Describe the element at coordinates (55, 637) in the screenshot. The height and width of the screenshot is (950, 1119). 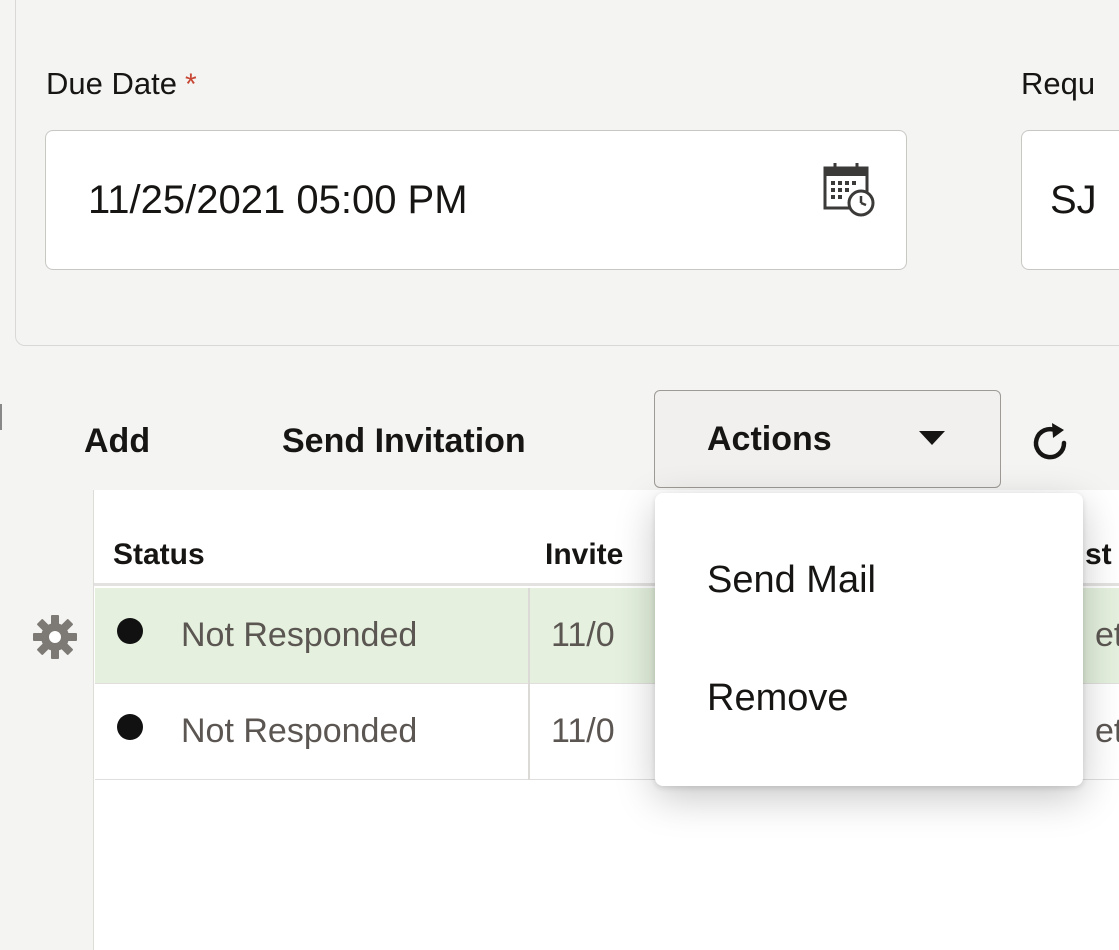
I see `gear-icon` at that location.